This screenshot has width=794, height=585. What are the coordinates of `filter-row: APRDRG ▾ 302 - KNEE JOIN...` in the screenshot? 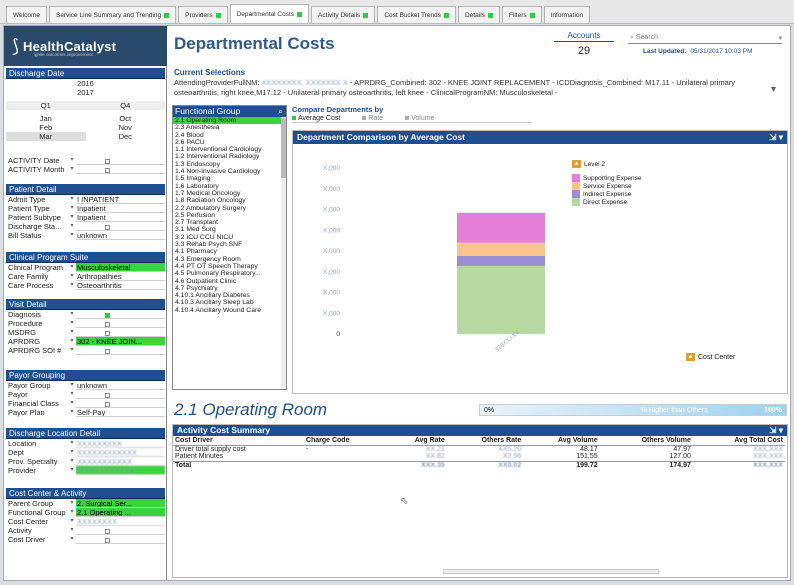 It's located at (85, 341).